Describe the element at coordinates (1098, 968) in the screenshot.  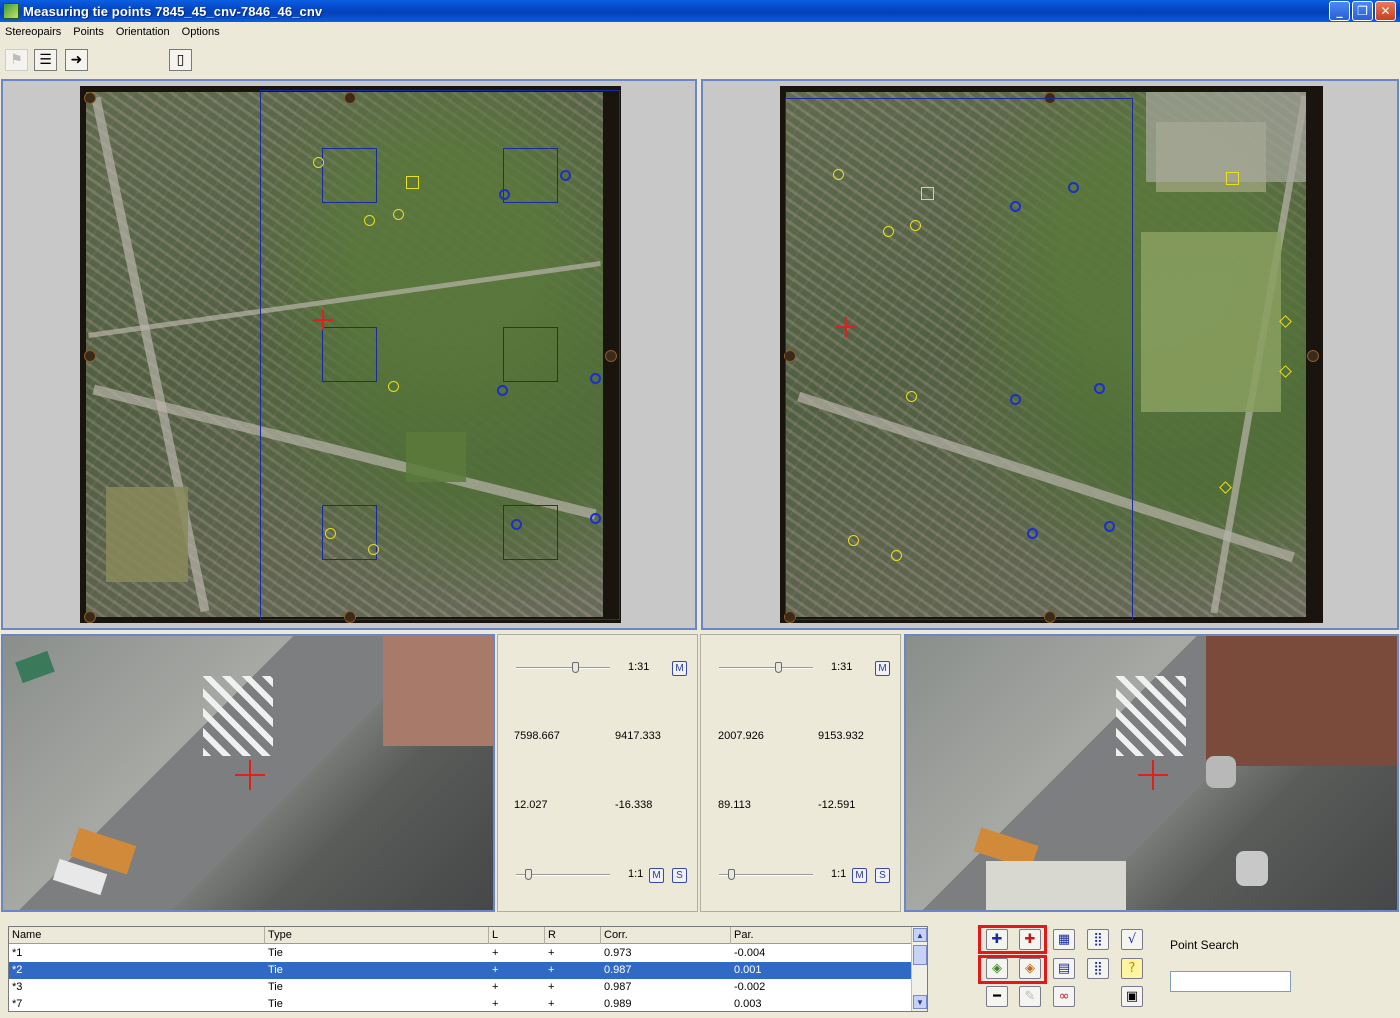
I see `grid-icon: ⣿` at that location.